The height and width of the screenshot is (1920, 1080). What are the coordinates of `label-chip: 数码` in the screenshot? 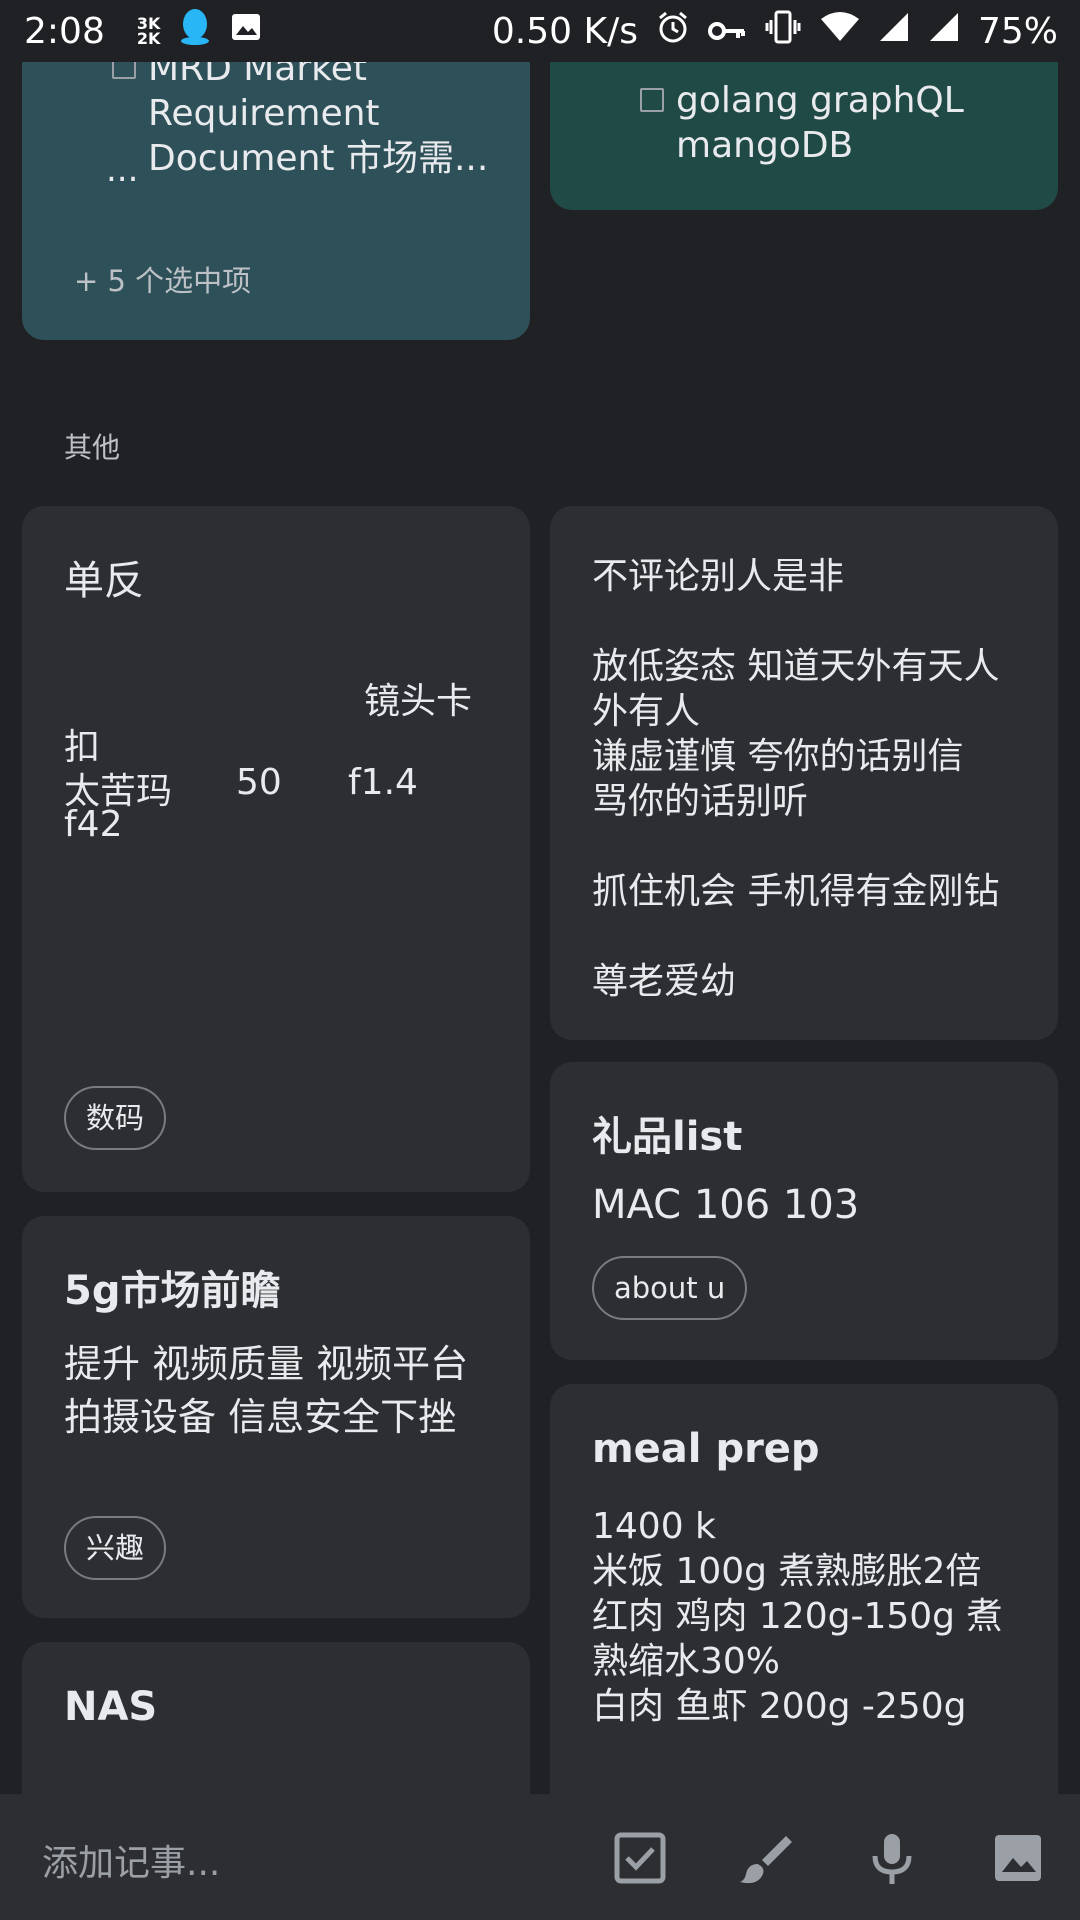 It's located at (115, 1118).